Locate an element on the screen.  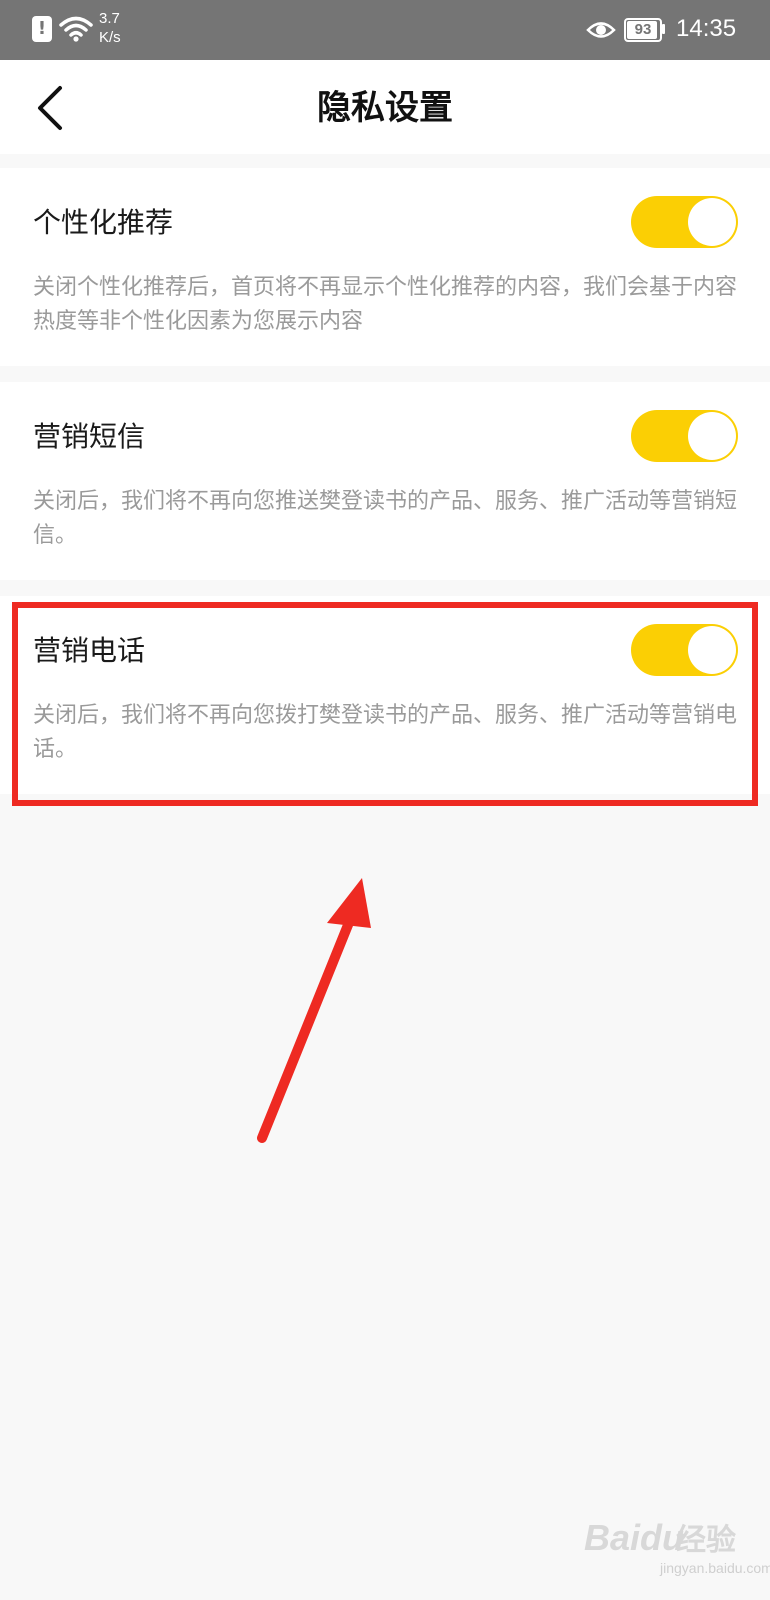
network-speed-value: 3.7 is located at coordinates (109, 18).